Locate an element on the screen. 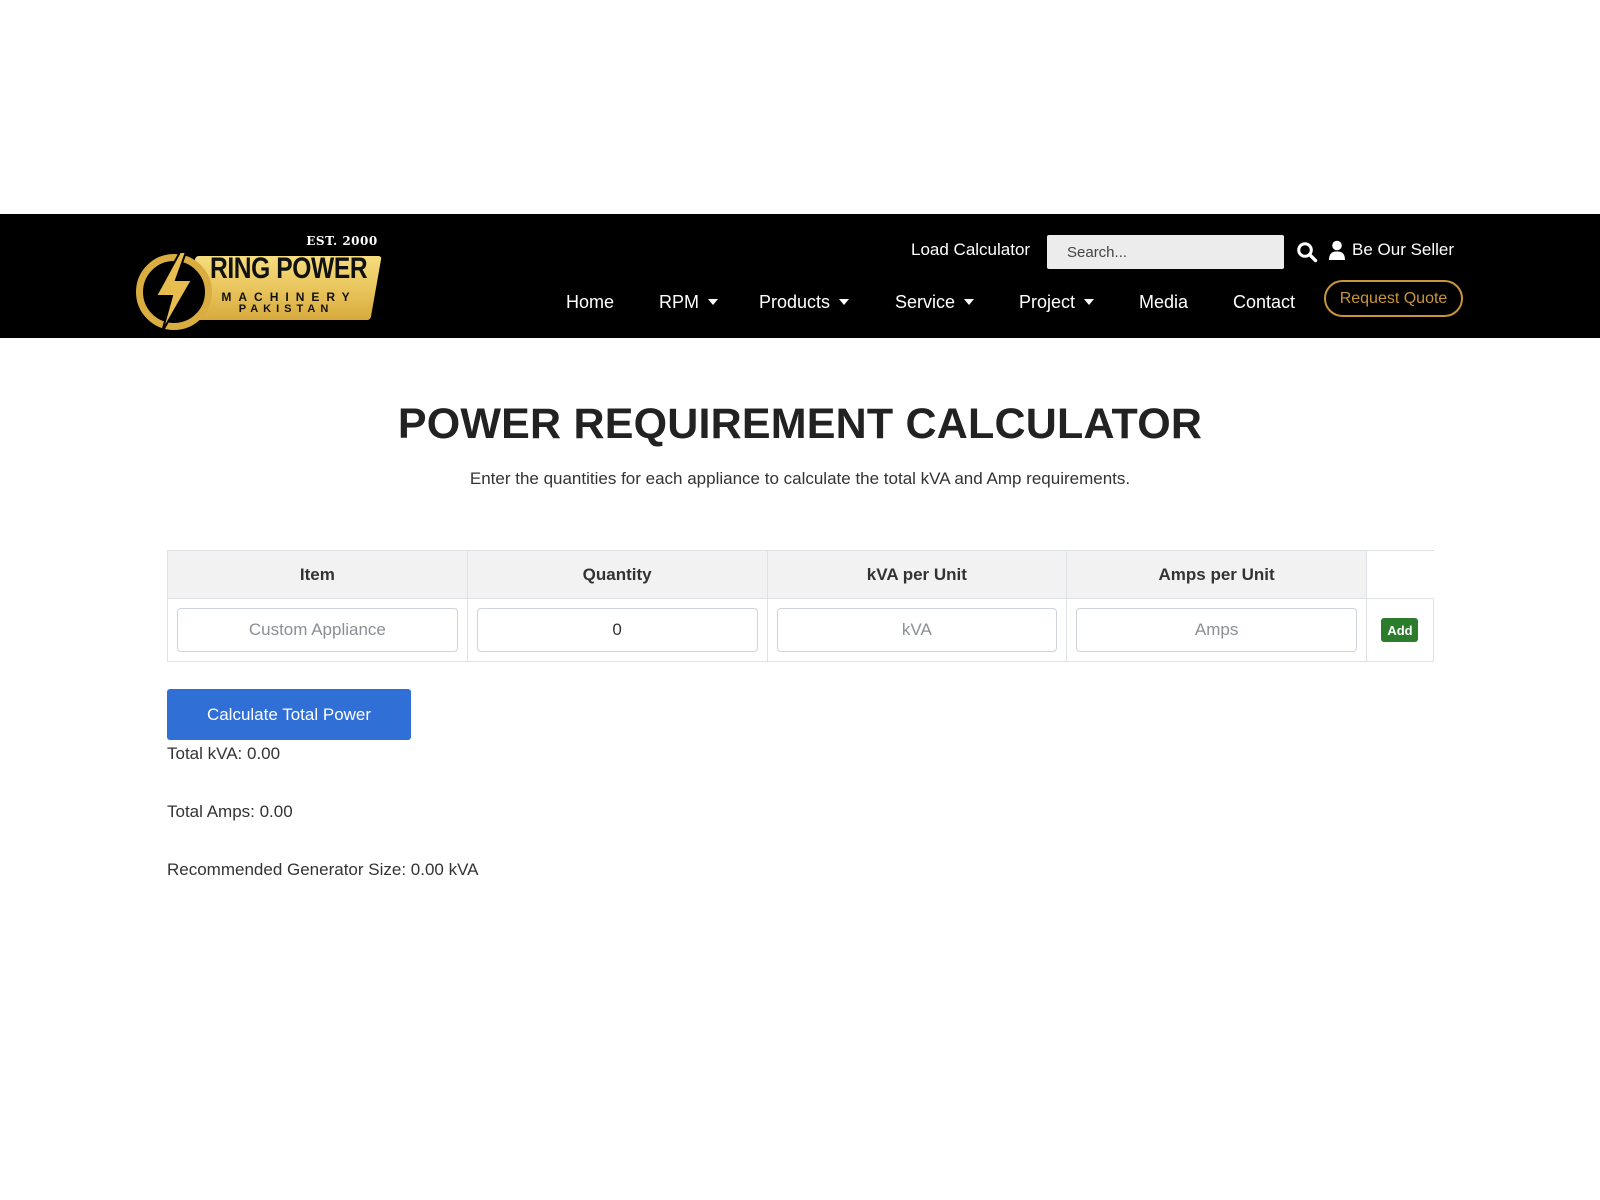 The image size is (1600, 1200). nav-label: RPM is located at coordinates (679, 302).